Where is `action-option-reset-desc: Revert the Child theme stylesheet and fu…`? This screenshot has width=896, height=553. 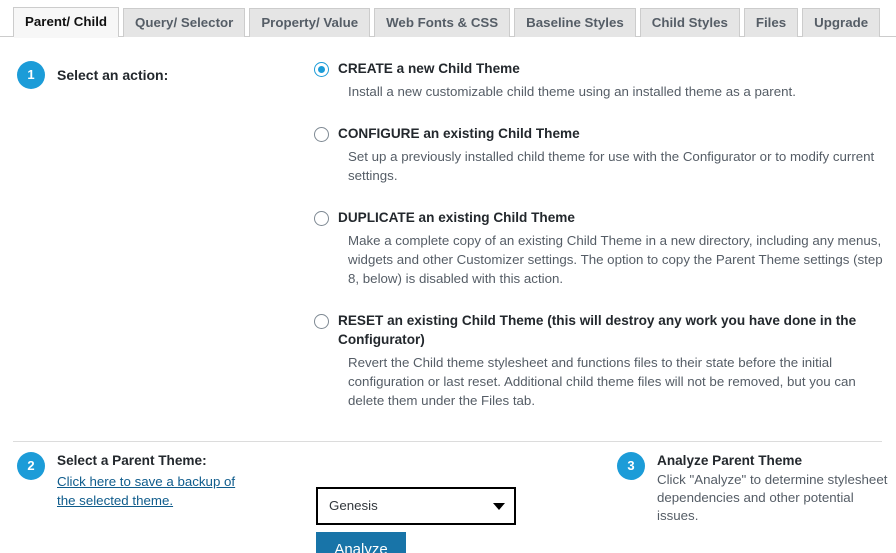
action-option-reset-desc: Revert the Child theme stylesheet and fu… is located at coordinates (602, 381).